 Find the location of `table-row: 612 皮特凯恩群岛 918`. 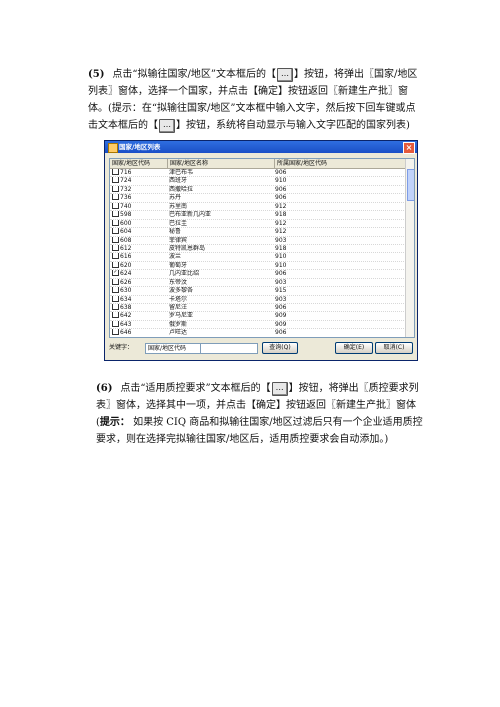

table-row: 612 皮特凯恩群岛 918 is located at coordinates (262, 249).